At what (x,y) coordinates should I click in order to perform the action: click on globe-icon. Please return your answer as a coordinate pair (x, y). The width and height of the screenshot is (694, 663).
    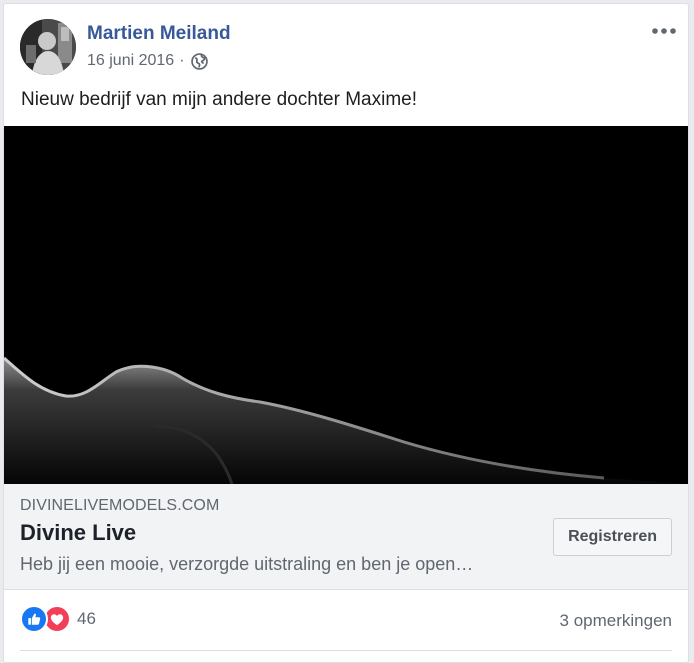
    Looking at the image, I should click on (199, 61).